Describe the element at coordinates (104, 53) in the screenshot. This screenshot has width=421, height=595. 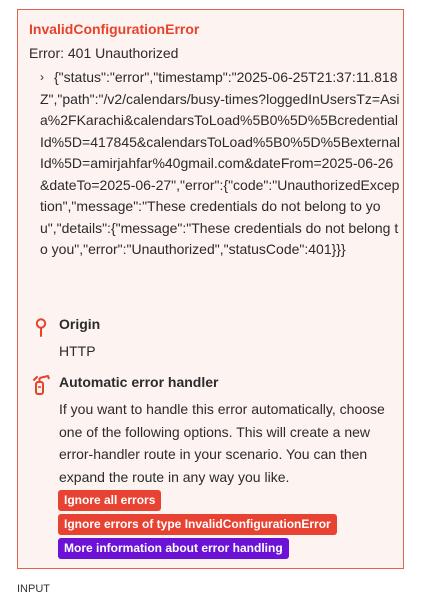
I see `error-subtitle: Error: 401 Unauthorized` at that location.